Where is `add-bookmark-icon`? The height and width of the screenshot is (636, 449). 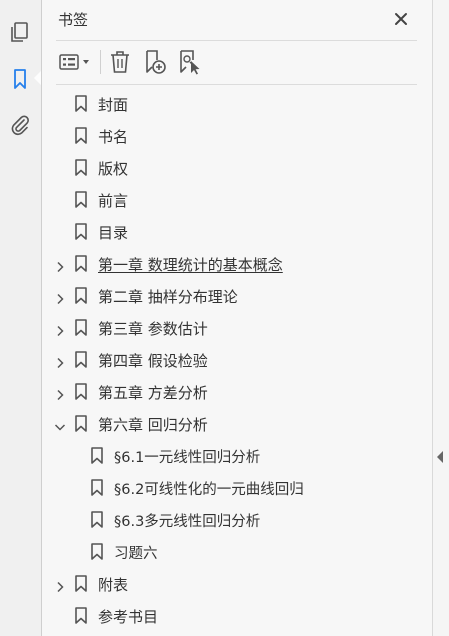
add-bookmark-icon is located at coordinates (156, 62).